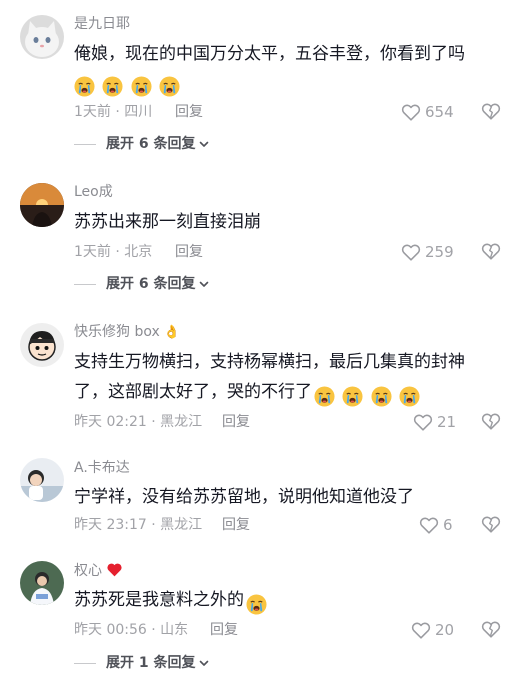 Image resolution: width=521 pixels, height=690 pixels. What do you see at coordinates (244, 497) in the screenshot?
I see `comment-body: 宁学祥，没有给苏苏留地，说明他知道他没了` at bounding box center [244, 497].